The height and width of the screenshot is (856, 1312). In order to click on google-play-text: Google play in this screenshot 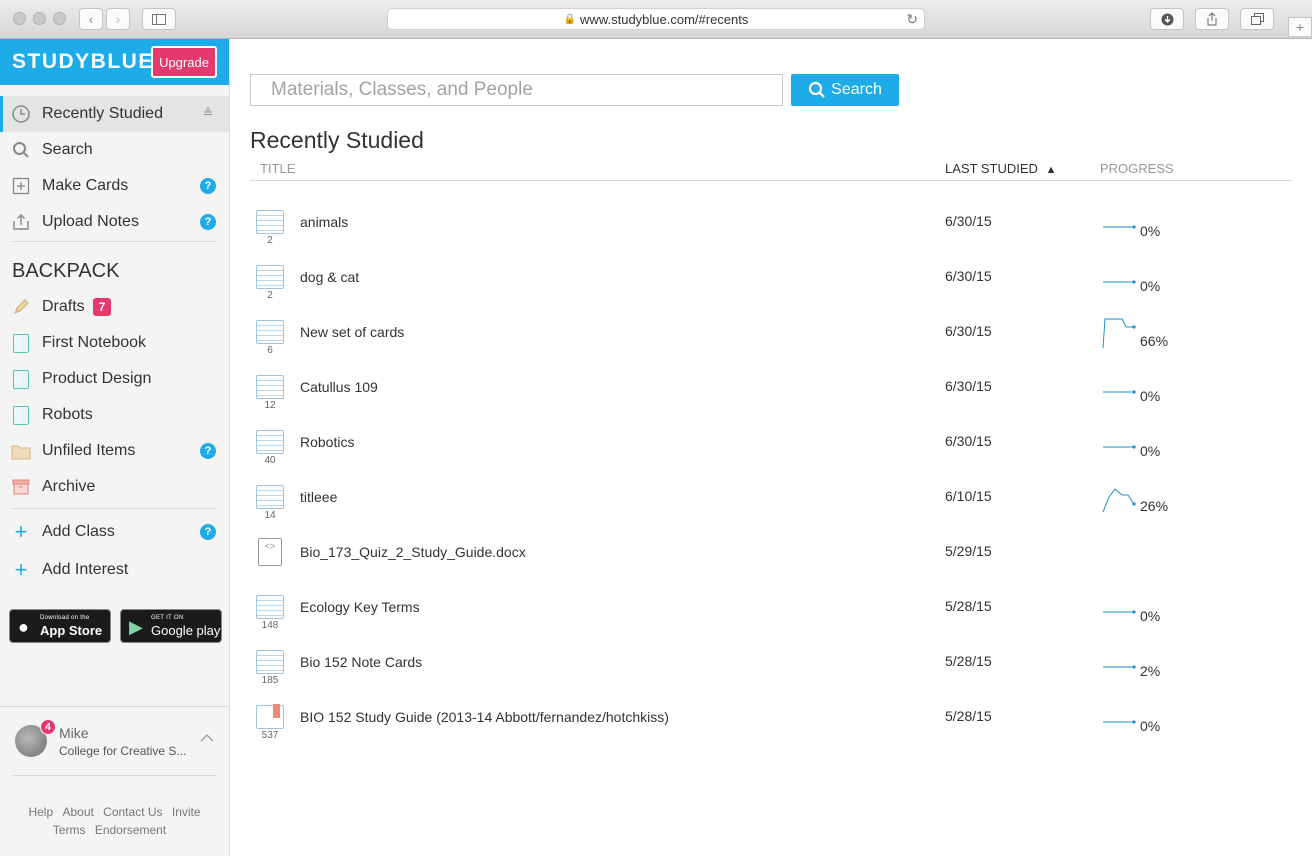, I will do `click(186, 630)`.